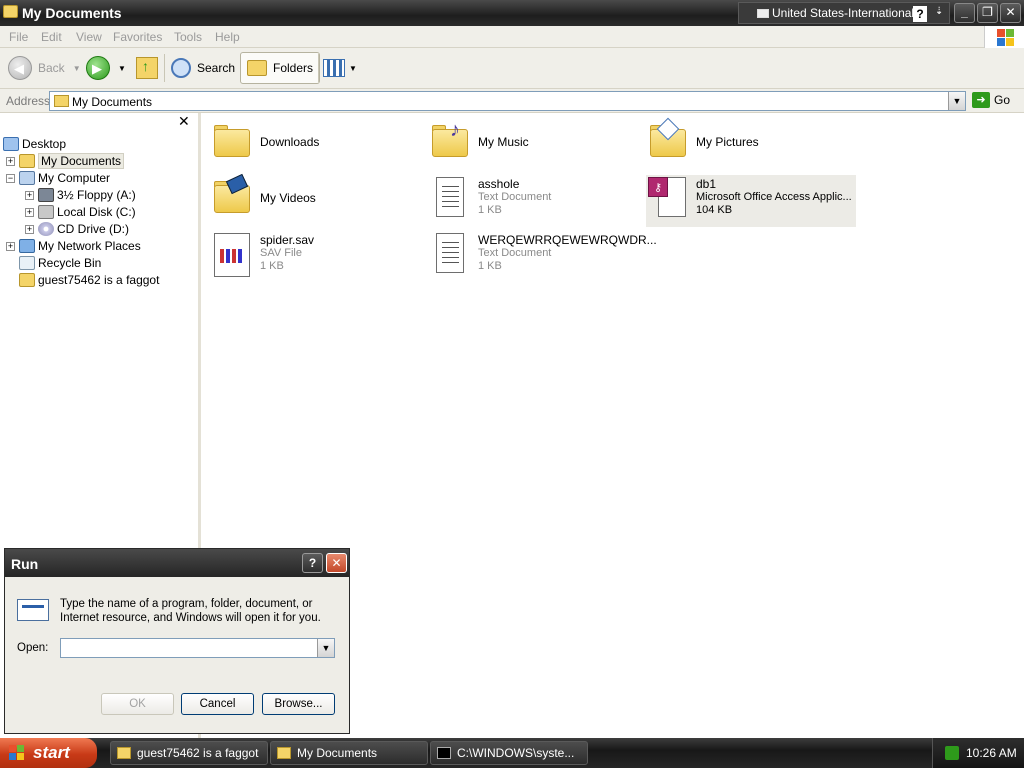  What do you see at coordinates (920, 14) in the screenshot?
I see `help-icon: ?` at bounding box center [920, 14].